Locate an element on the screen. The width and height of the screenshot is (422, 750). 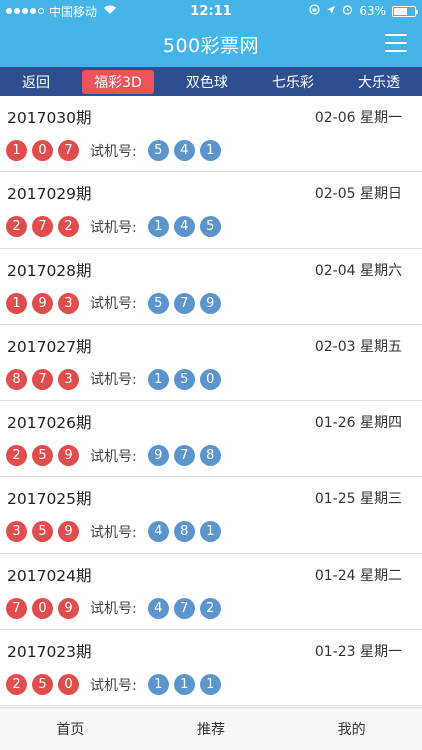
tab-back: 返回 is located at coordinates (36, 82).